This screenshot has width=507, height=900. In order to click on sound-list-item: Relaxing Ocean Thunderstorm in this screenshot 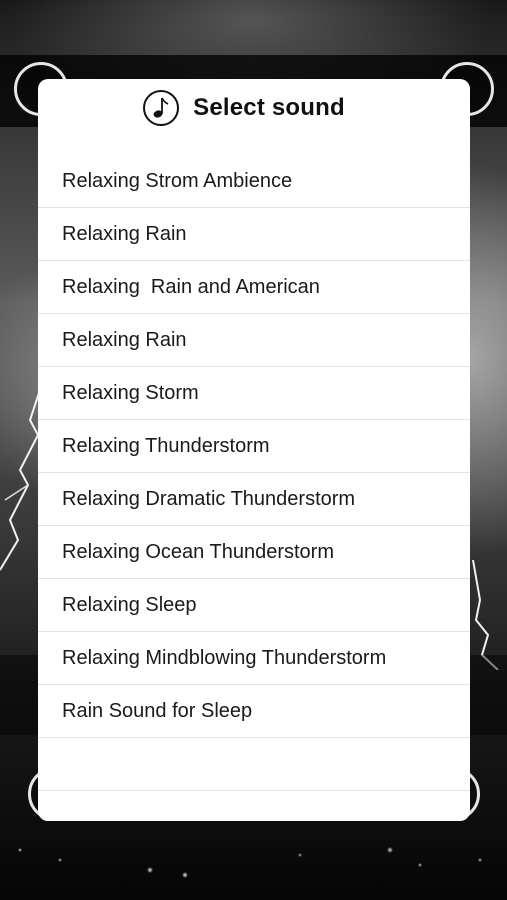, I will do `click(254, 552)`.